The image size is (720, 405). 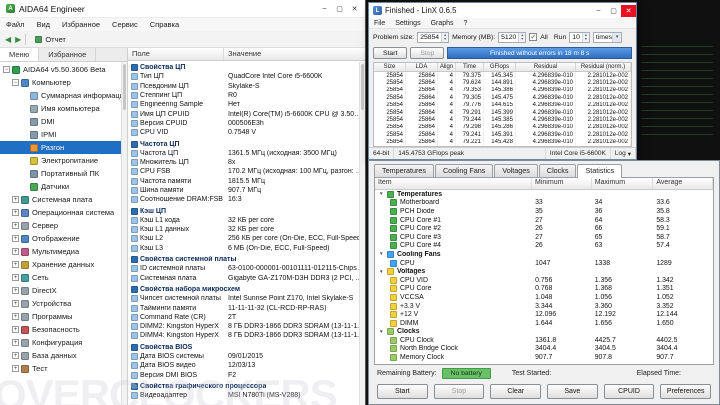 What do you see at coordinates (246, 190) in the screenshot?
I see `field-row: Шина памяти 907.7 МГц` at bounding box center [246, 190].